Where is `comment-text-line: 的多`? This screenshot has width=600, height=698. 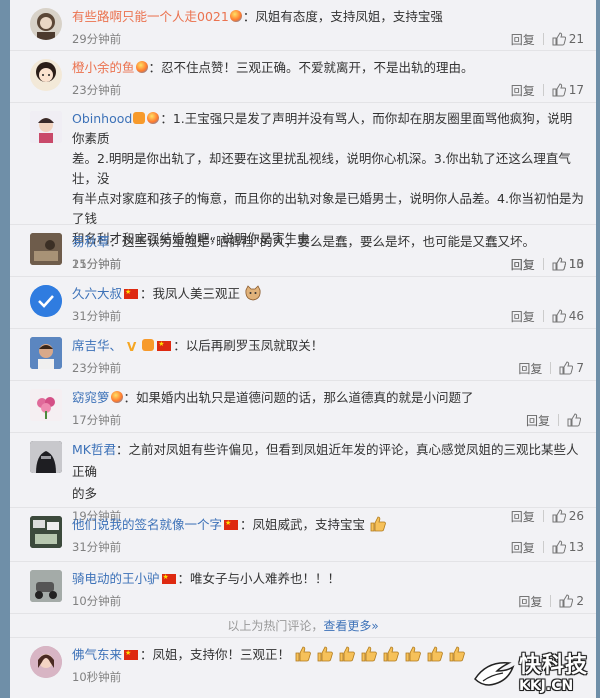
comment-text-line: 的多 is located at coordinates (85, 493).